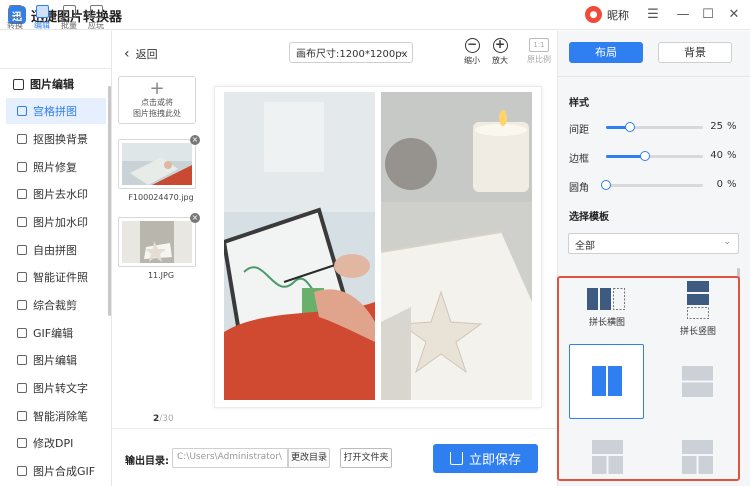  I want to click on maximize-button: ☐, so click(708, 14).